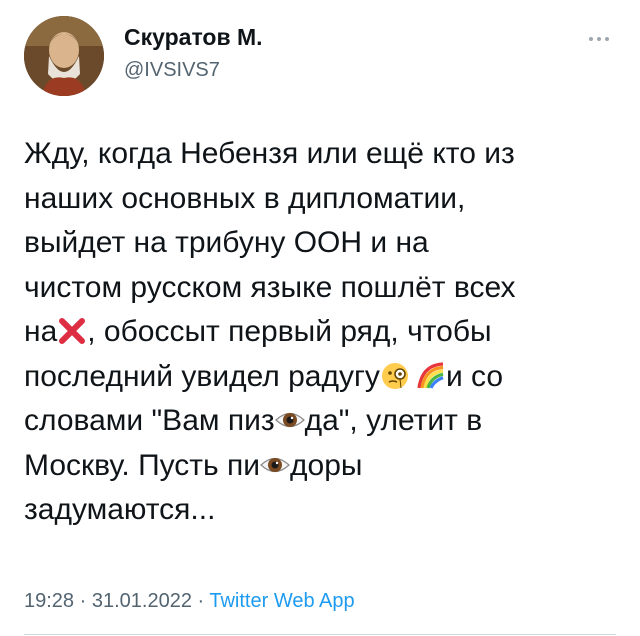 The image size is (640, 636). Describe the element at coordinates (430, 375) in the screenshot. I see `rainbow-icon` at that location.